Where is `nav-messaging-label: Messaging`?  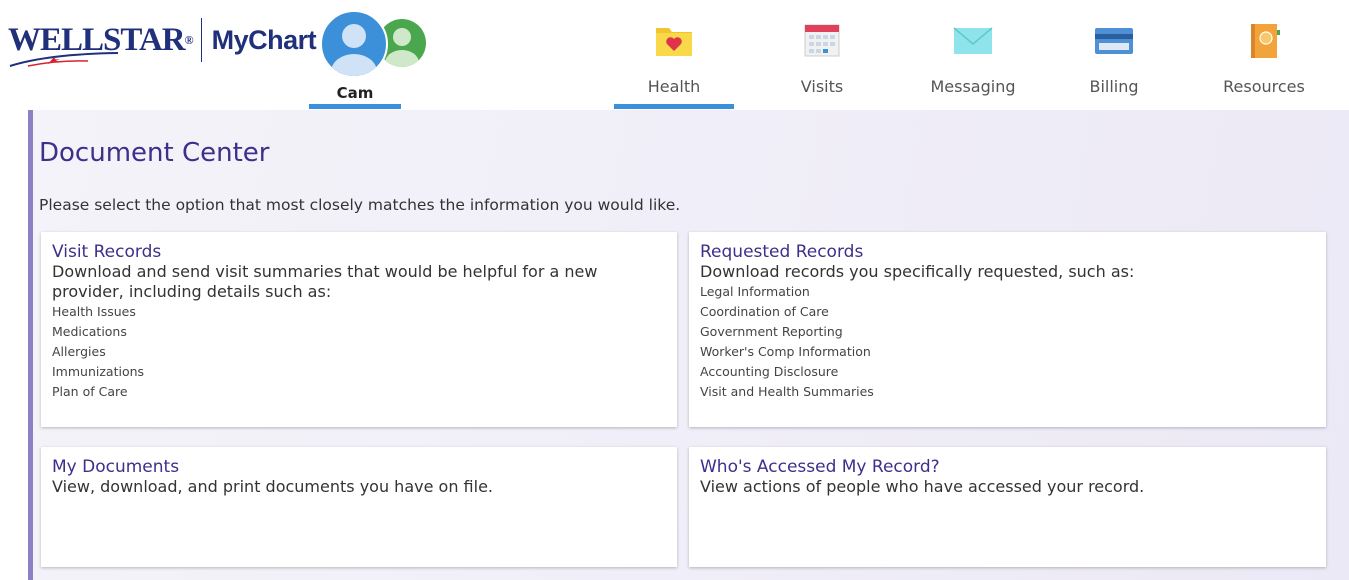 nav-messaging-label: Messaging is located at coordinates (973, 86).